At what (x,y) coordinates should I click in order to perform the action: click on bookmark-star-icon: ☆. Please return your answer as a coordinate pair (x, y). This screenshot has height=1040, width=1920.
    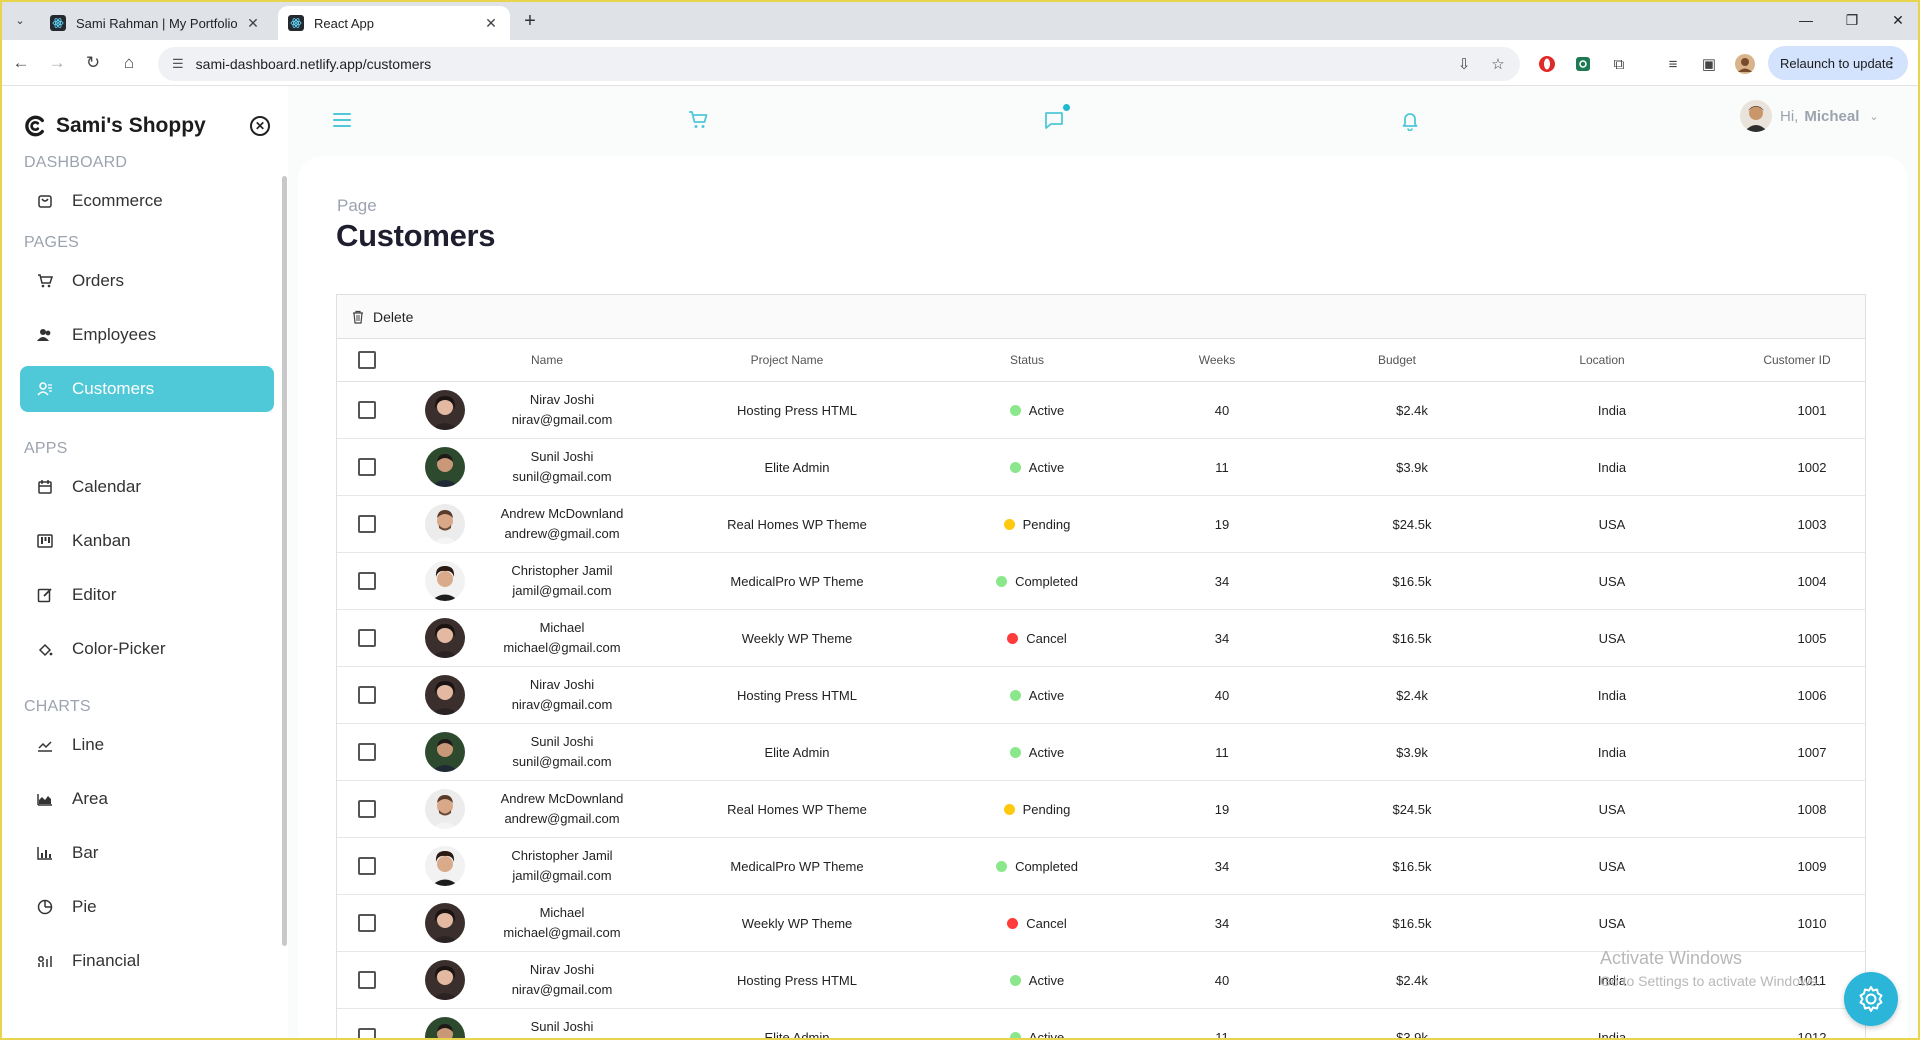
    Looking at the image, I should click on (1498, 64).